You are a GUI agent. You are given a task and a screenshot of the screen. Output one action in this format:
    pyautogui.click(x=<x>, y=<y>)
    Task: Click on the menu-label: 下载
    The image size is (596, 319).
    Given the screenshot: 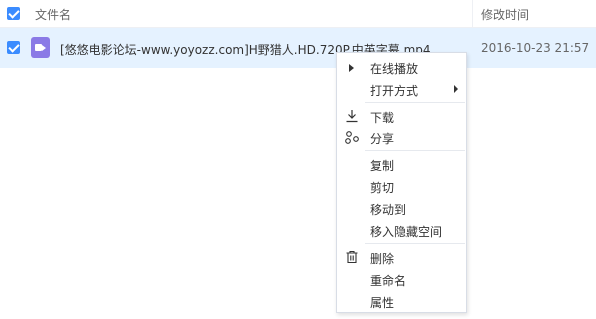 What is the action you would take?
    pyautogui.click(x=382, y=118)
    